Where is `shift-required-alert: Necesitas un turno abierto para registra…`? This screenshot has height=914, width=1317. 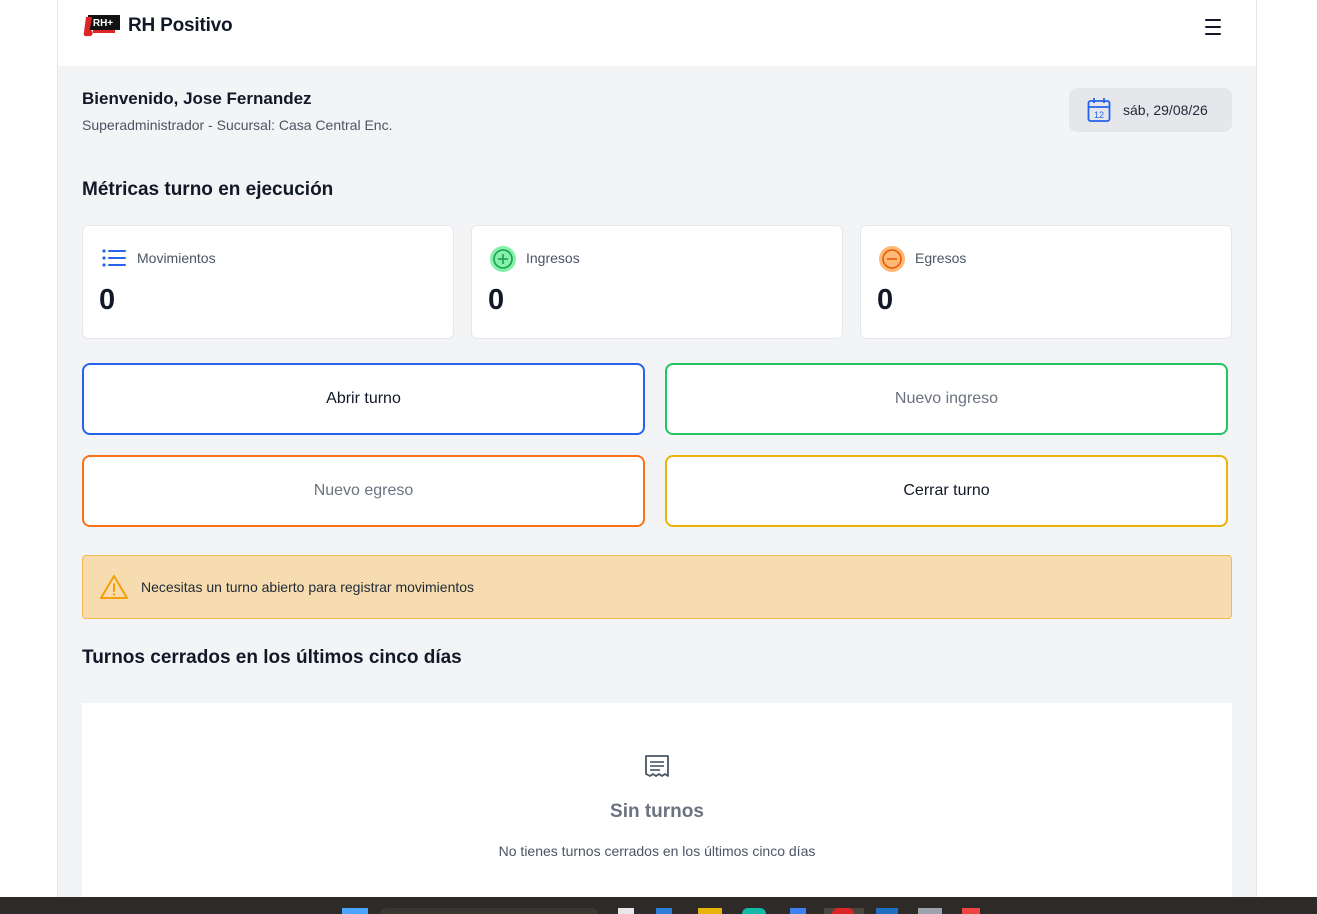 shift-required-alert: Necesitas un turno abierto para registra… is located at coordinates (657, 587).